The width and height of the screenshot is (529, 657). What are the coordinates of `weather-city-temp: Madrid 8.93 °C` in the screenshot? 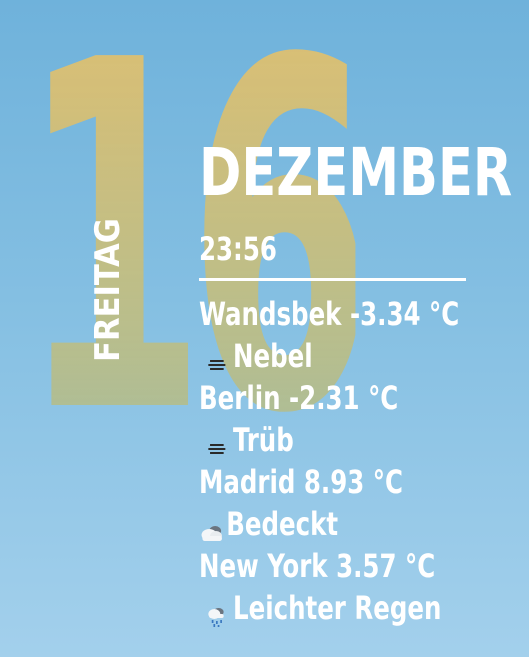 It's located at (301, 482).